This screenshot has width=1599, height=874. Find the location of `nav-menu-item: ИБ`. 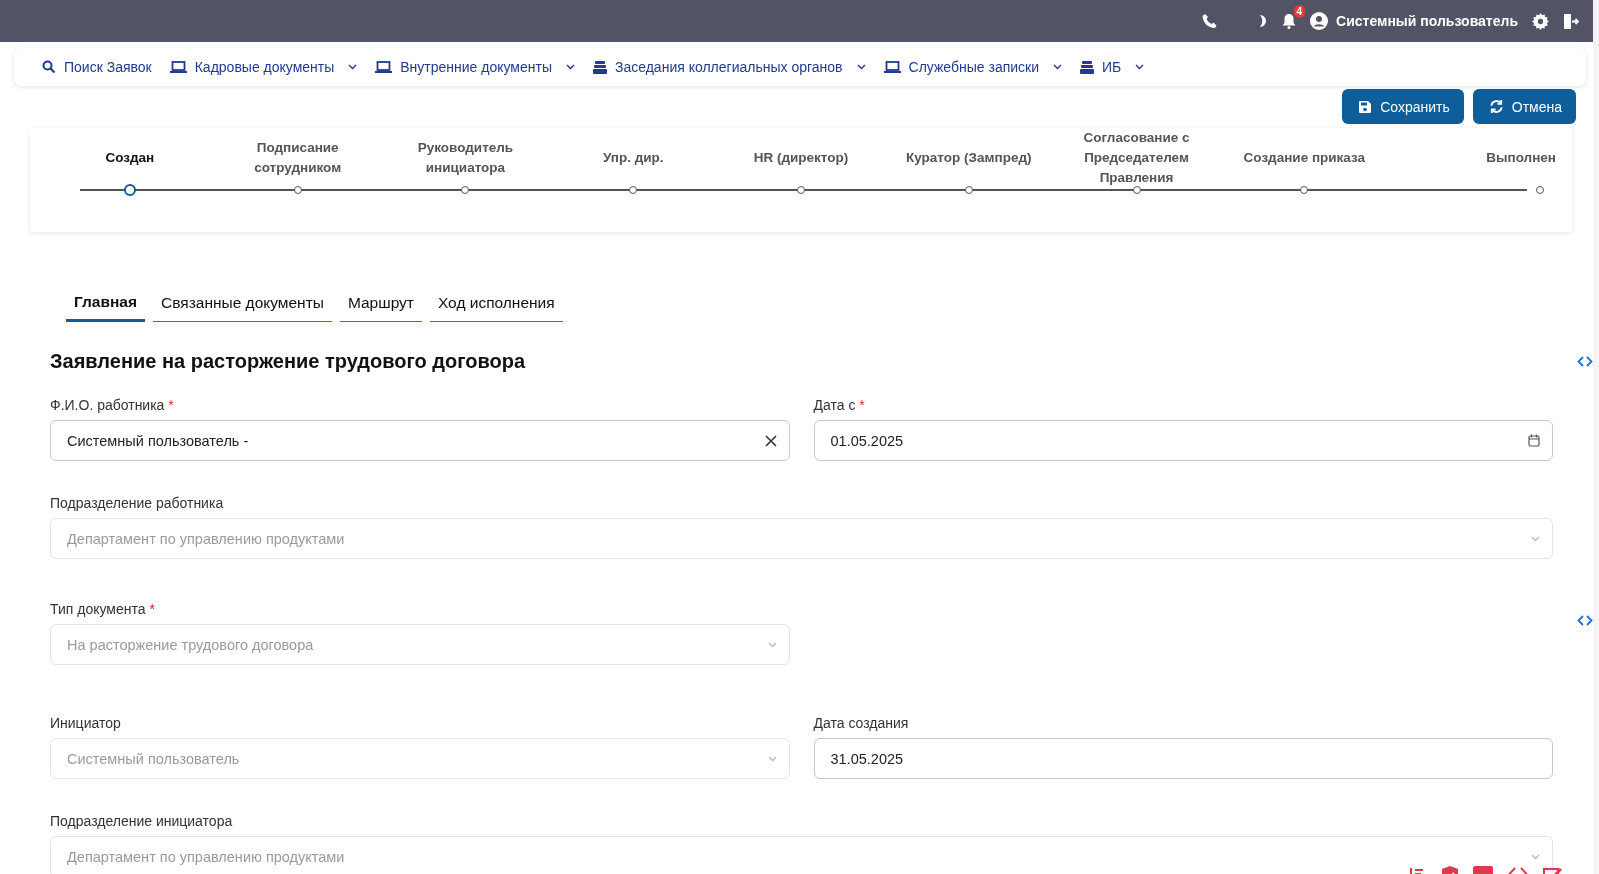

nav-menu-item: ИБ is located at coordinates (1112, 67).